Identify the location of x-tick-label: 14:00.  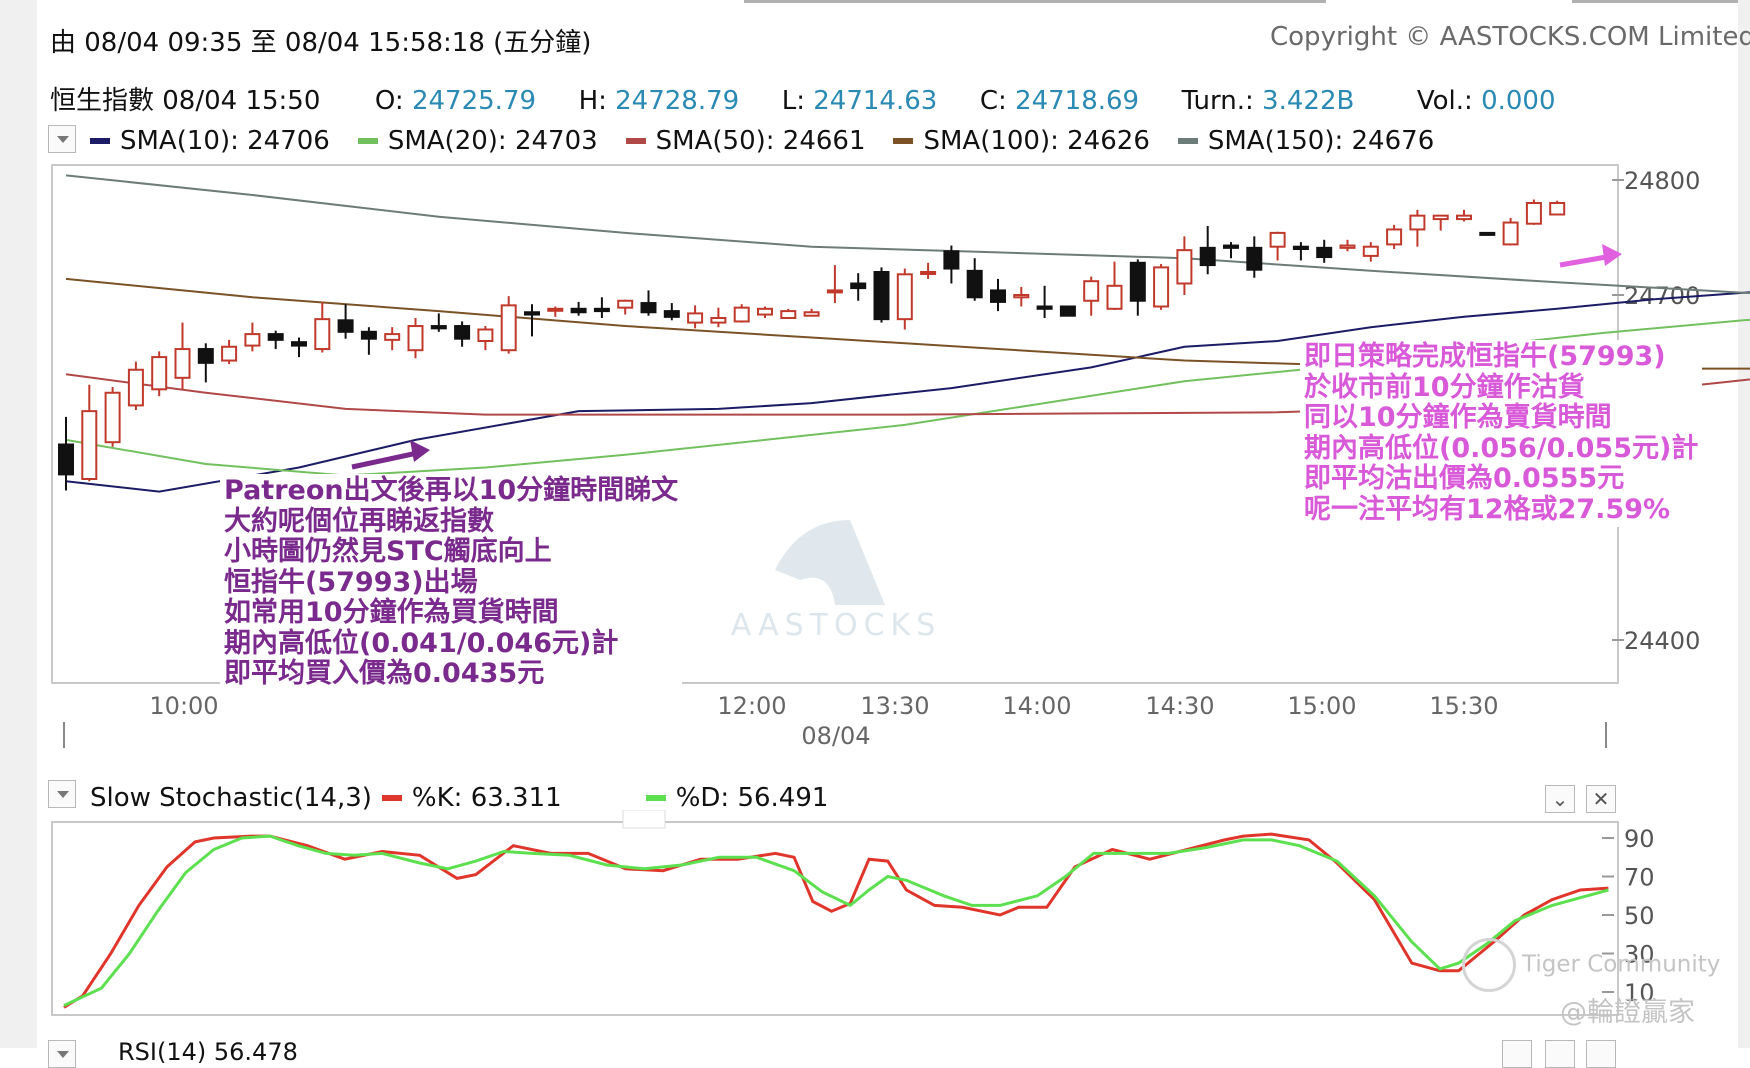
(1036, 706).